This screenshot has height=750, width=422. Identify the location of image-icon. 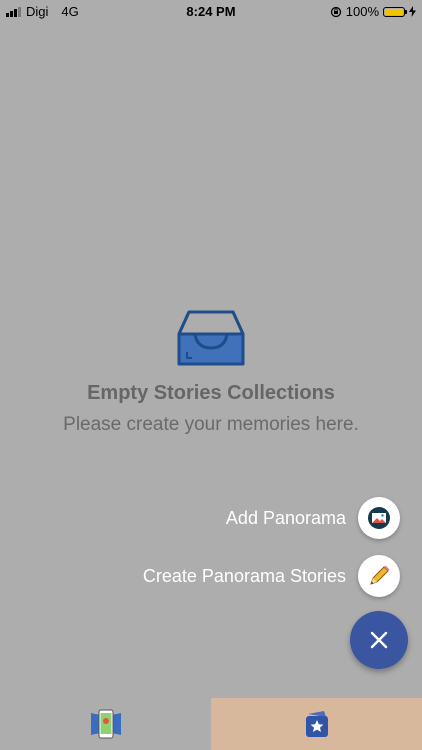
(379, 518).